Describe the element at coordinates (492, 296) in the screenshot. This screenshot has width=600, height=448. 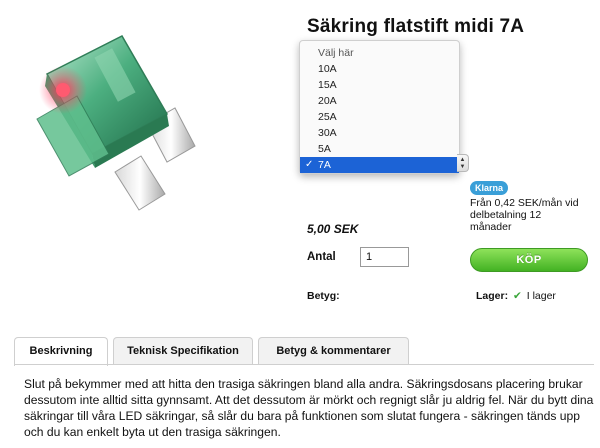
I see `stock-label: Lager:` at that location.